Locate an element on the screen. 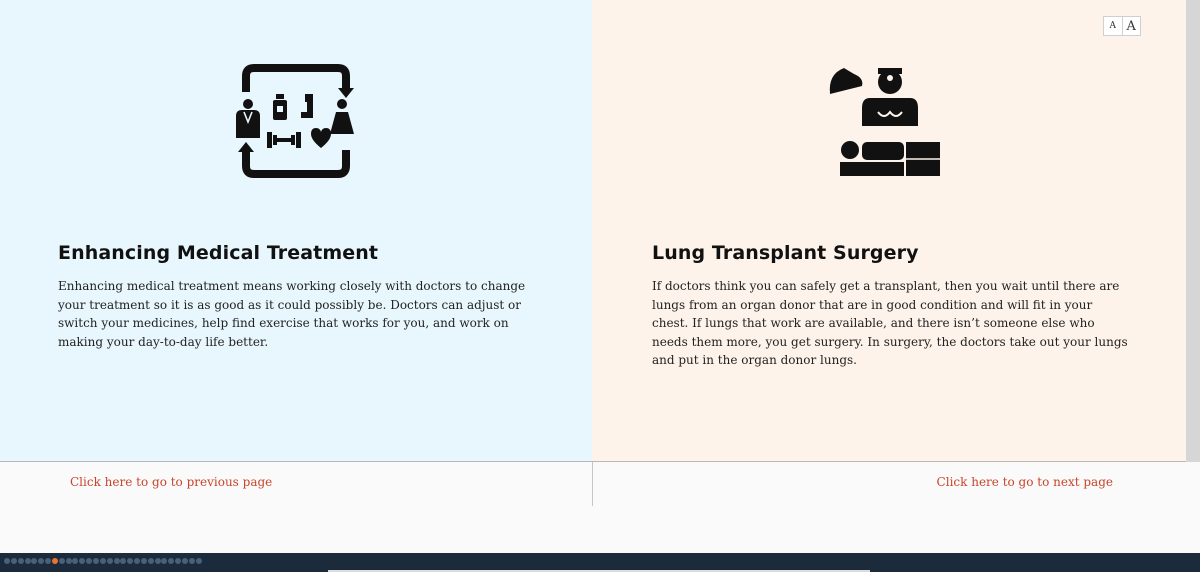 Image resolution: width=1200 pixels, height=572 pixels. page-progress-dots is located at coordinates (103, 561).